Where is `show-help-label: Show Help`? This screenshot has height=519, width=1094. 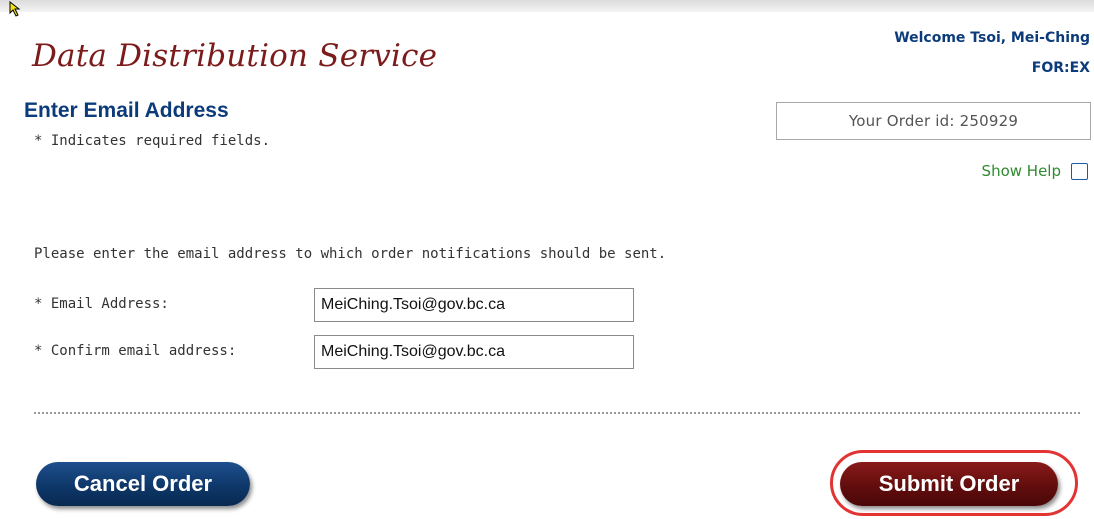 show-help-label: Show Help is located at coordinates (1021, 171).